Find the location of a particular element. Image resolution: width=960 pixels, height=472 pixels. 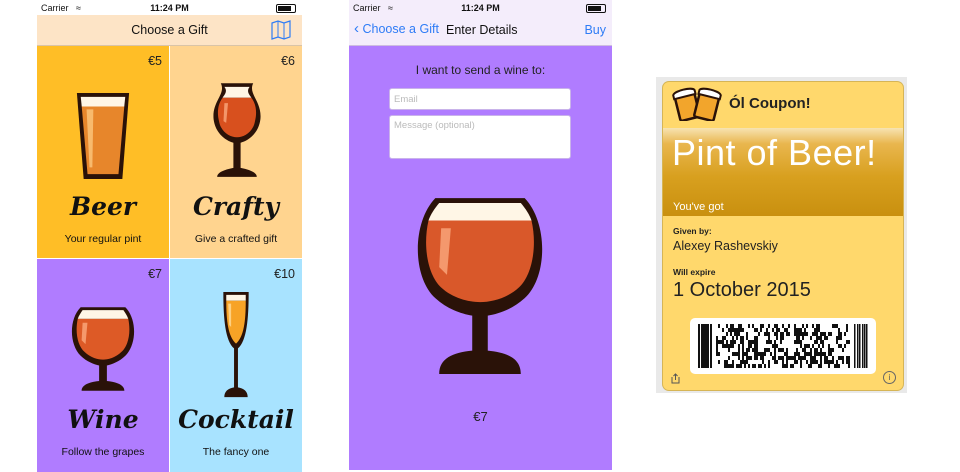

gift-price: €5 is located at coordinates (155, 61).